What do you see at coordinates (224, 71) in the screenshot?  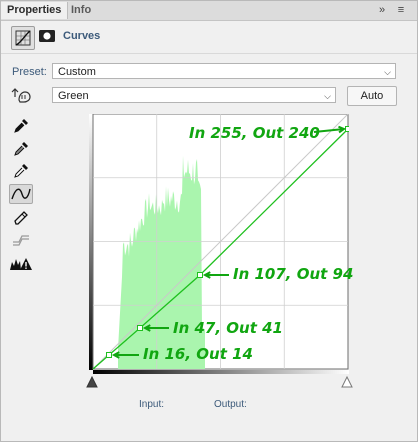 I see `preset-select: Custom ⌵` at bounding box center [224, 71].